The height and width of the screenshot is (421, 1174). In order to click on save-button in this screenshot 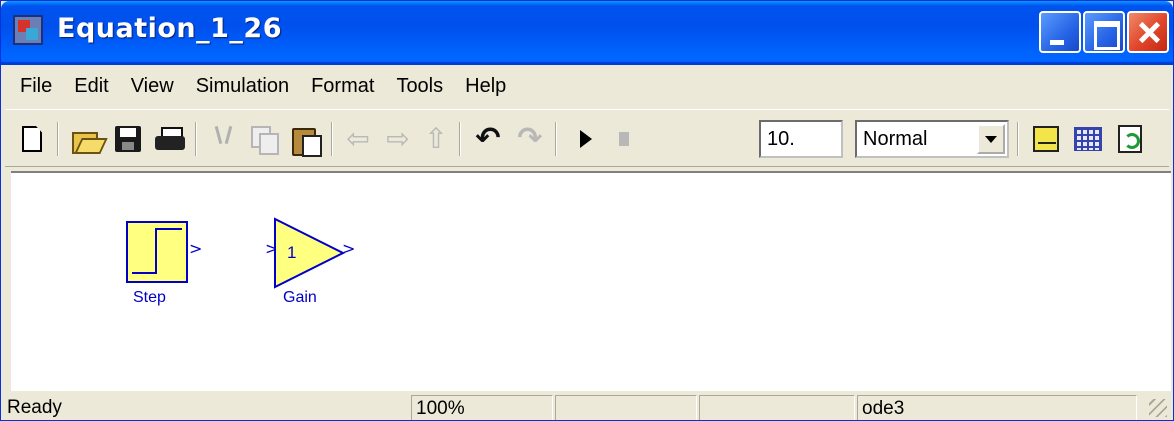, I will do `click(128, 139)`.